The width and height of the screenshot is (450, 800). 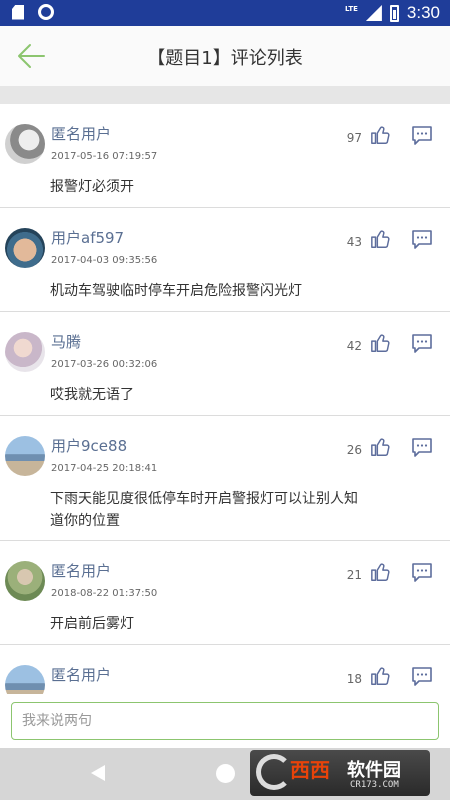 I want to click on timestamp: 2017-03-26 00:32:06, so click(x=104, y=364).